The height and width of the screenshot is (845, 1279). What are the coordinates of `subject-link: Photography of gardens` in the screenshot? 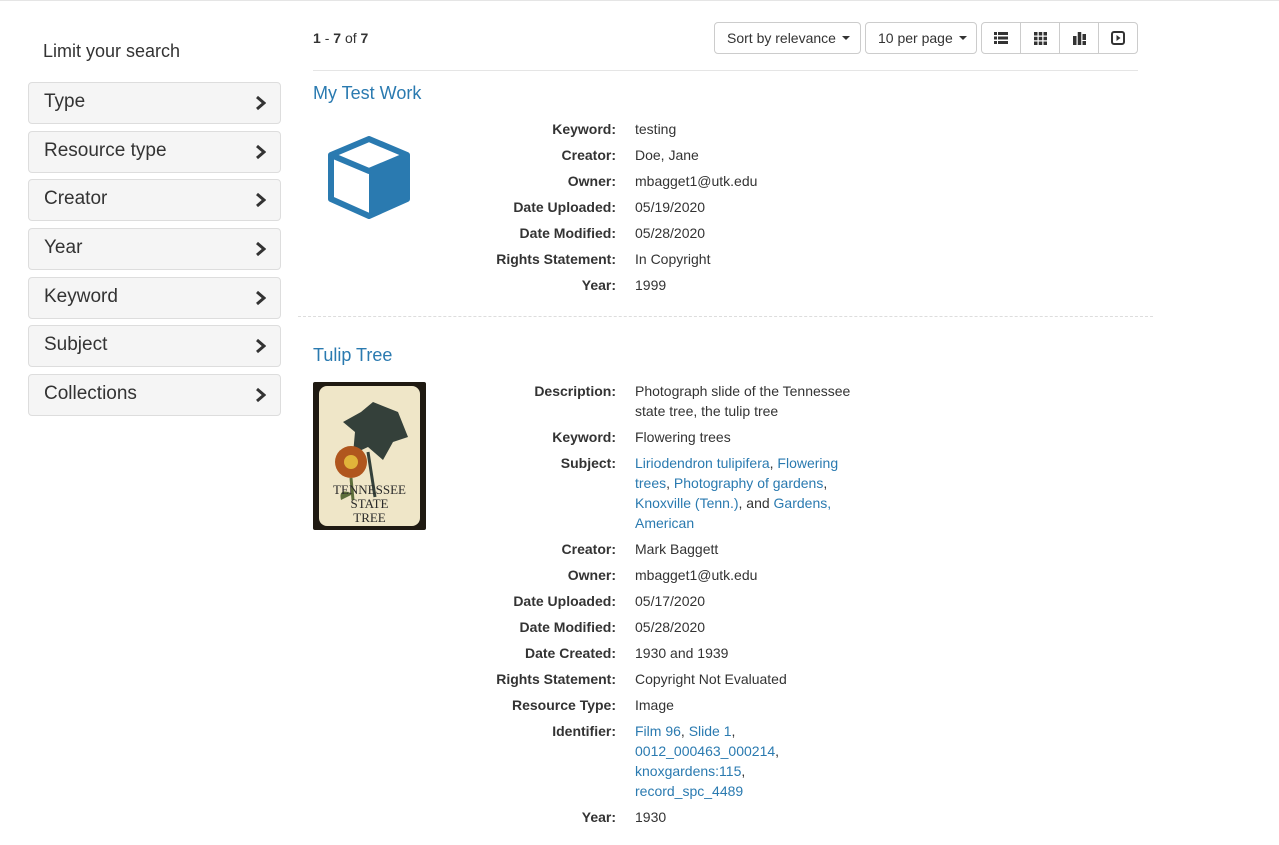 It's located at (748, 483).